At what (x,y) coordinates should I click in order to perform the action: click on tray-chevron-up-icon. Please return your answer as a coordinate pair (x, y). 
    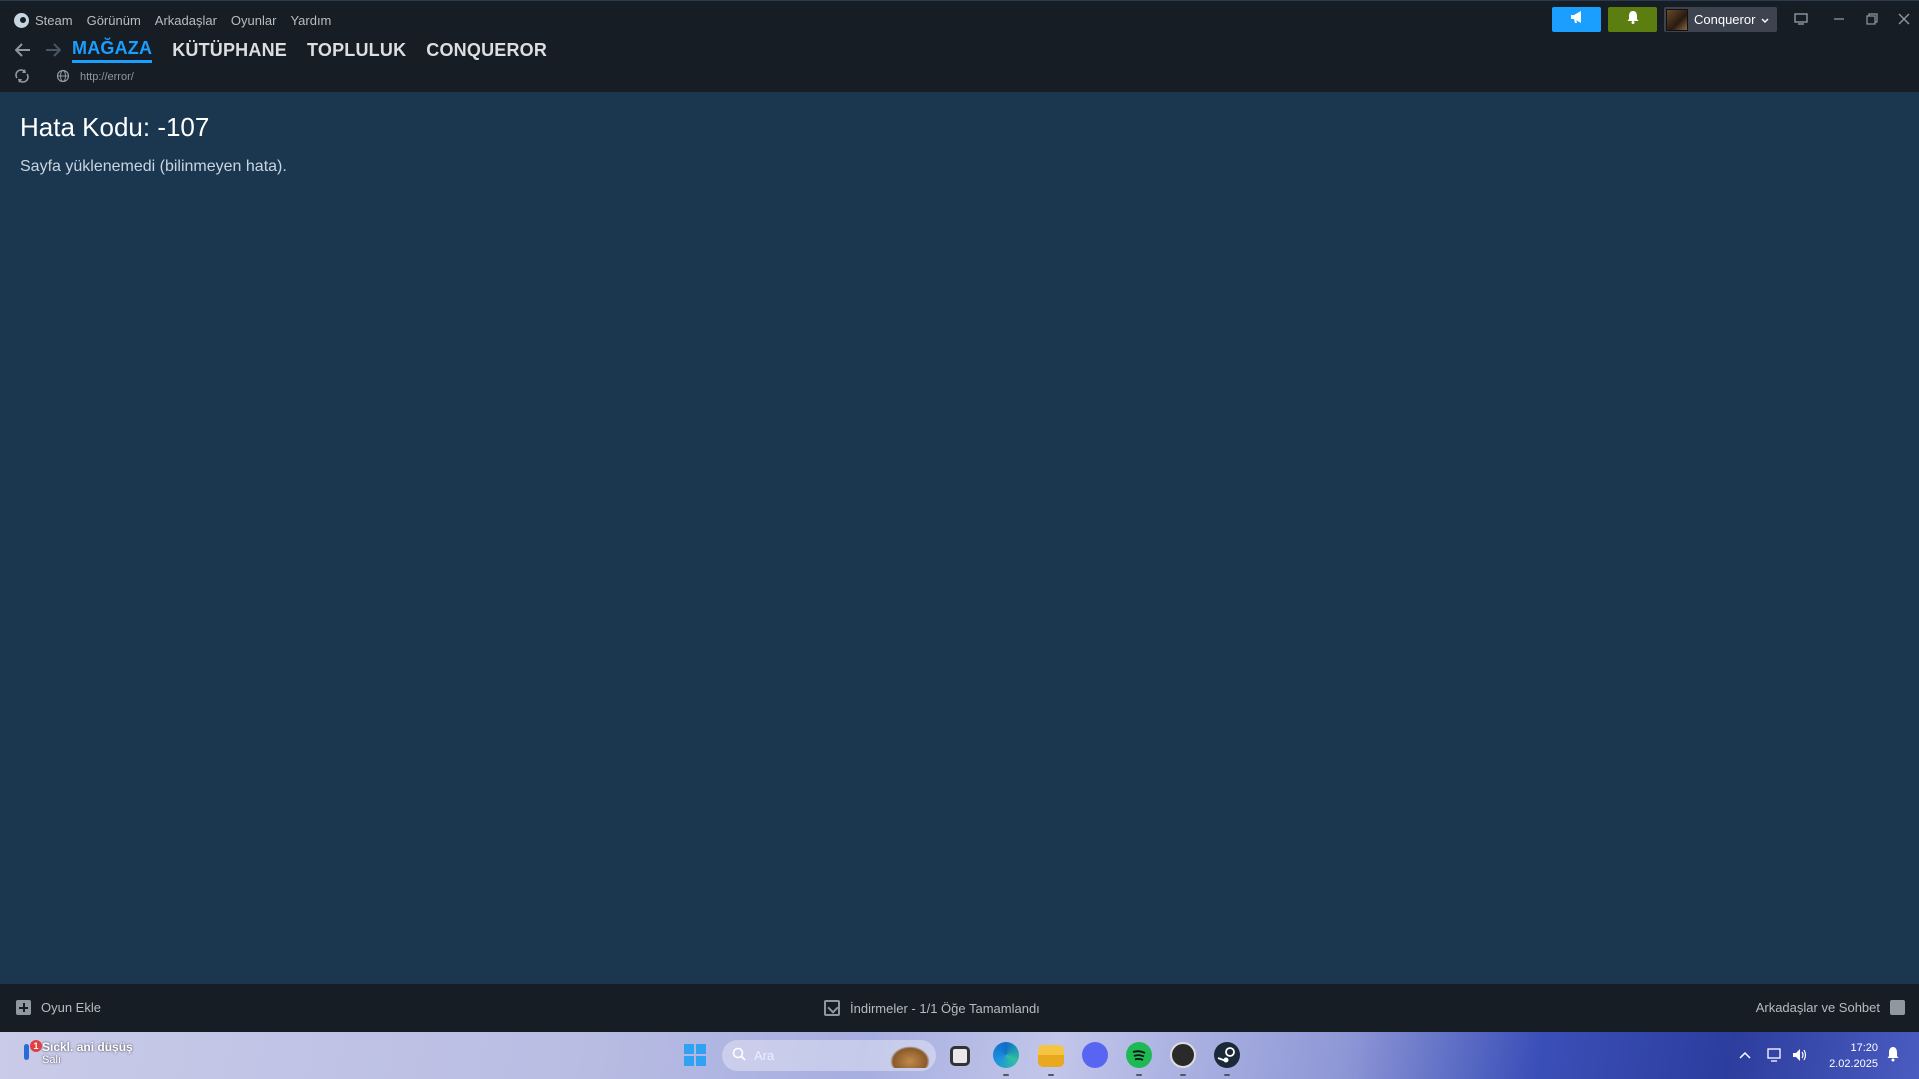
    Looking at the image, I should click on (1745, 1055).